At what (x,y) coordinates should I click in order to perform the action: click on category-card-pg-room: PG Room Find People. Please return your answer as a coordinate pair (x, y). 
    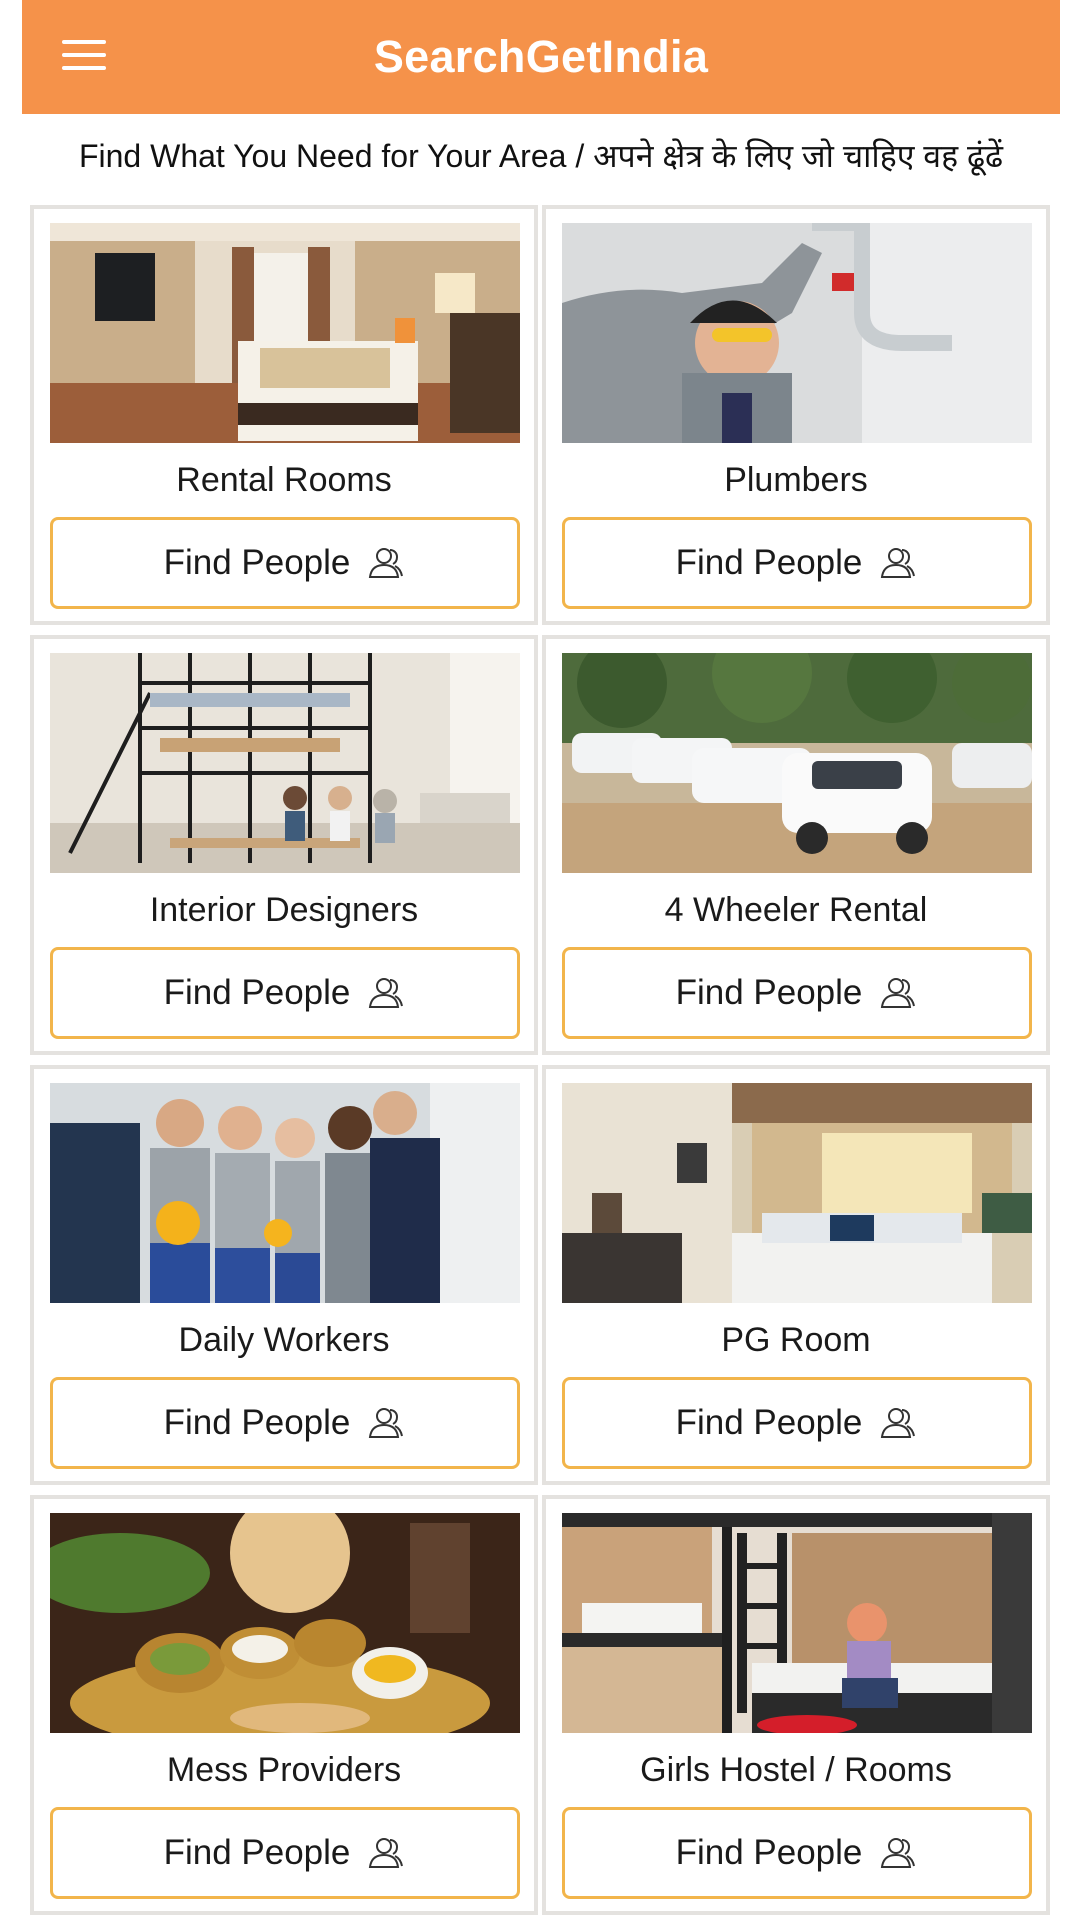
    Looking at the image, I should click on (796, 1275).